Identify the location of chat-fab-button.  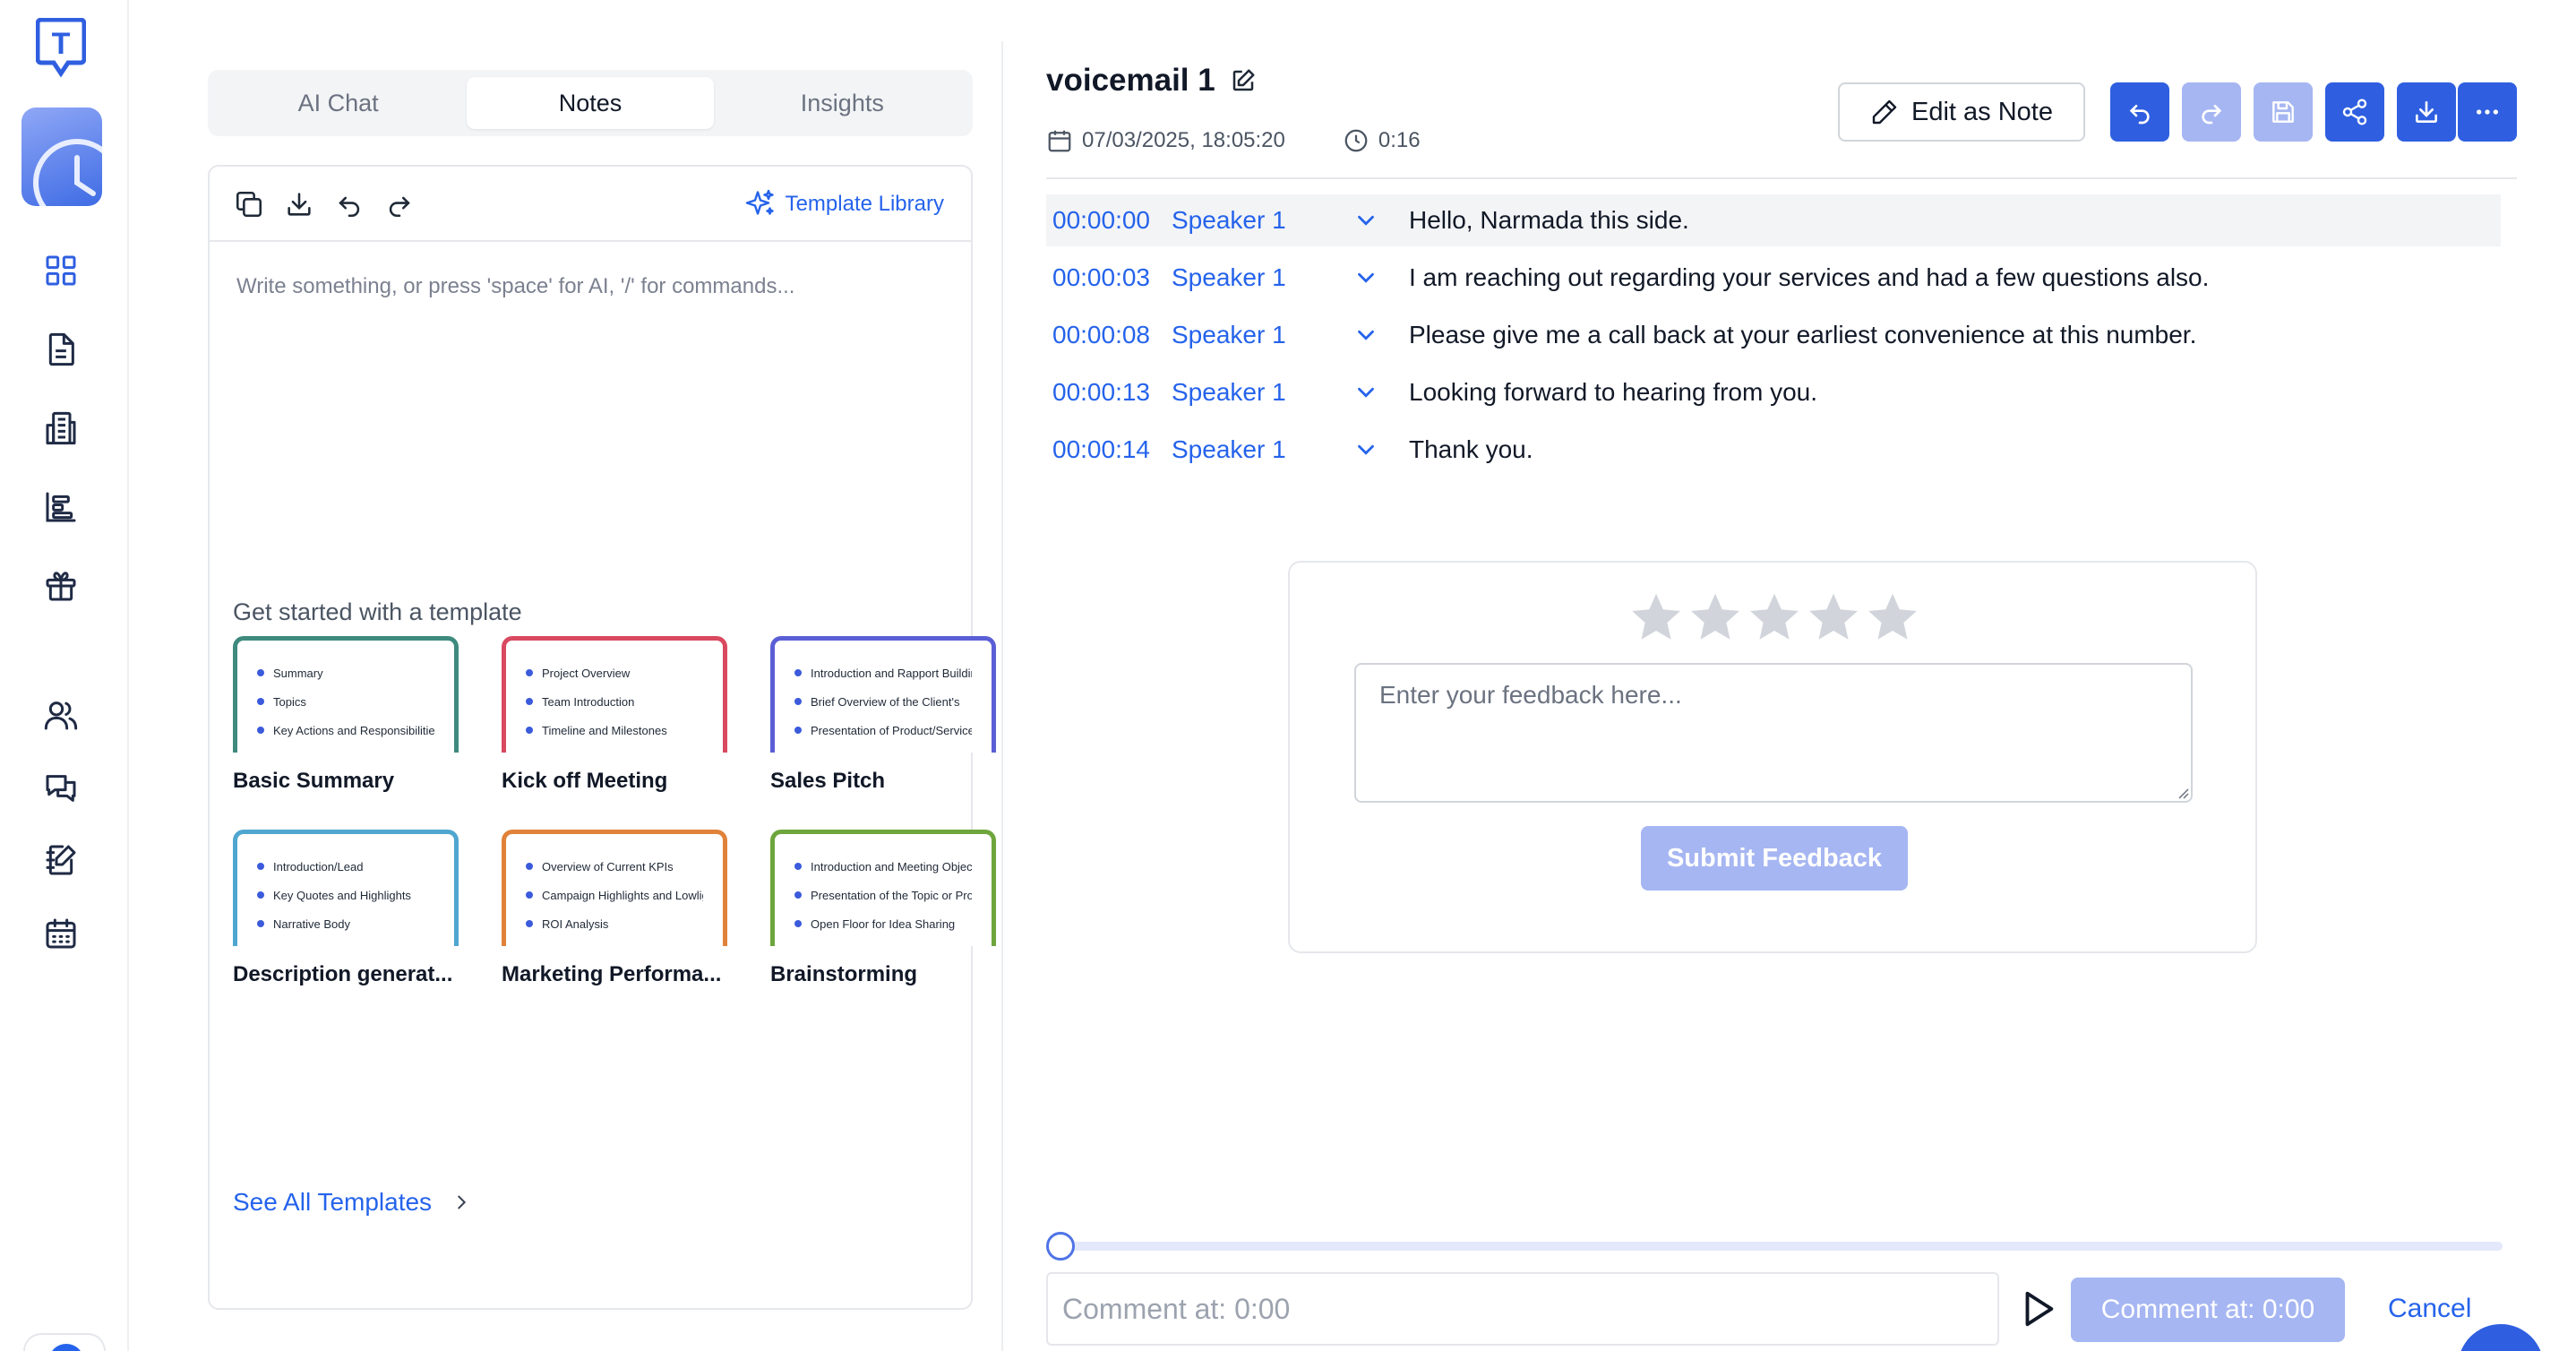
(2501, 1337).